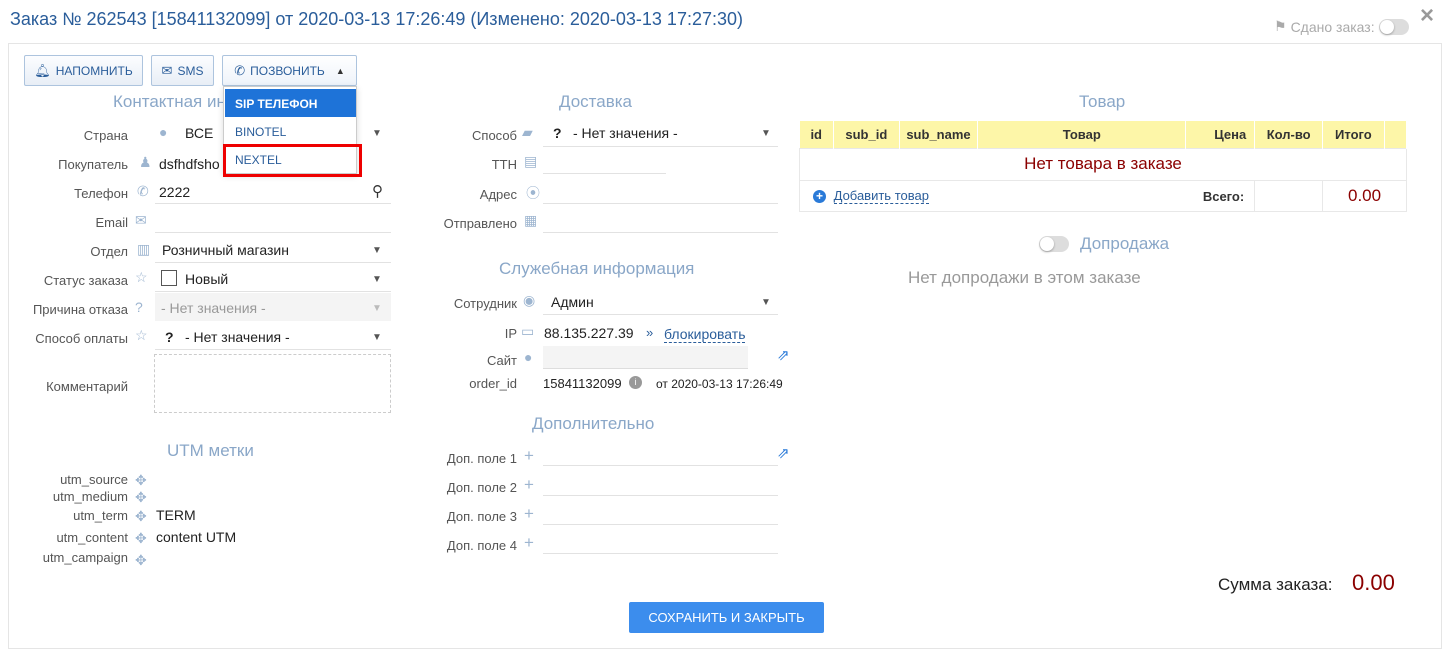 The width and height of the screenshot is (1449, 652). What do you see at coordinates (1289, 134) in the screenshot?
I see `col-qty: Кол-во` at bounding box center [1289, 134].